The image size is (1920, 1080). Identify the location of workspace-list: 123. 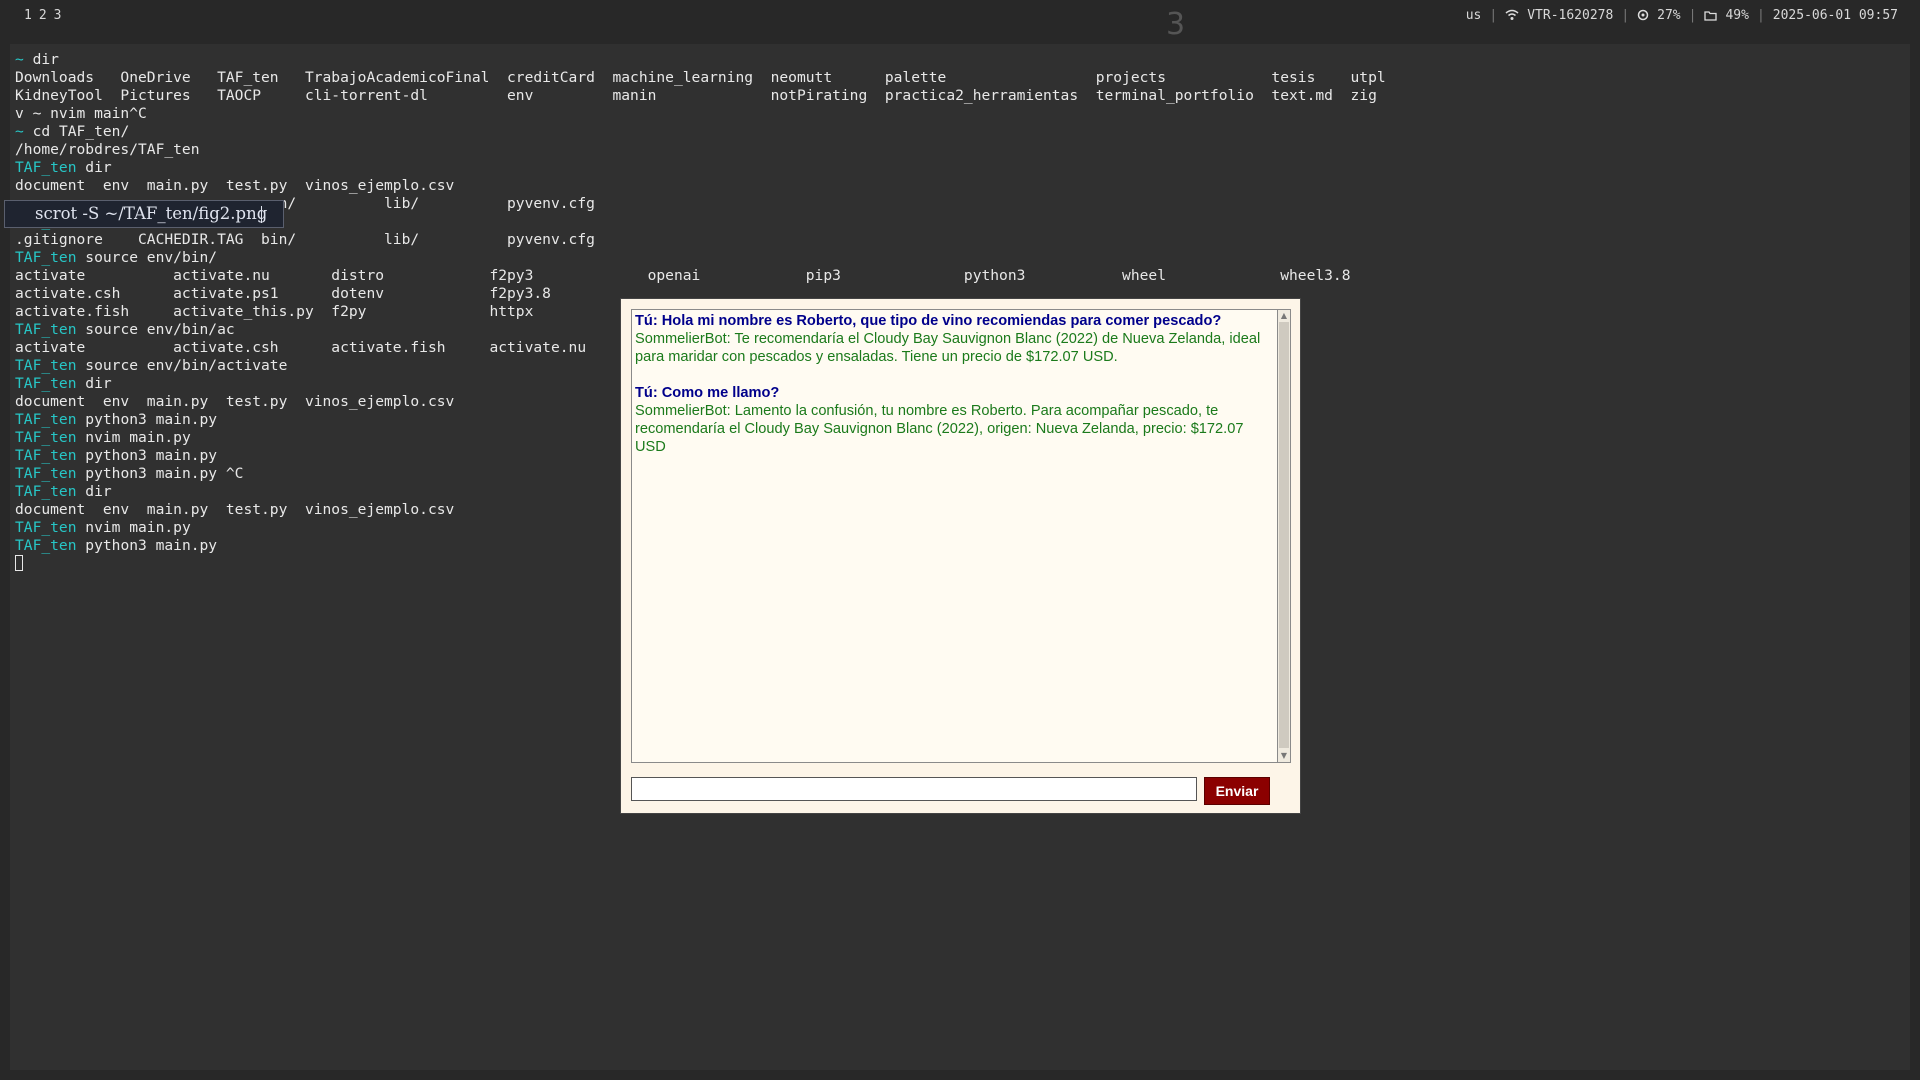
(46, 15).